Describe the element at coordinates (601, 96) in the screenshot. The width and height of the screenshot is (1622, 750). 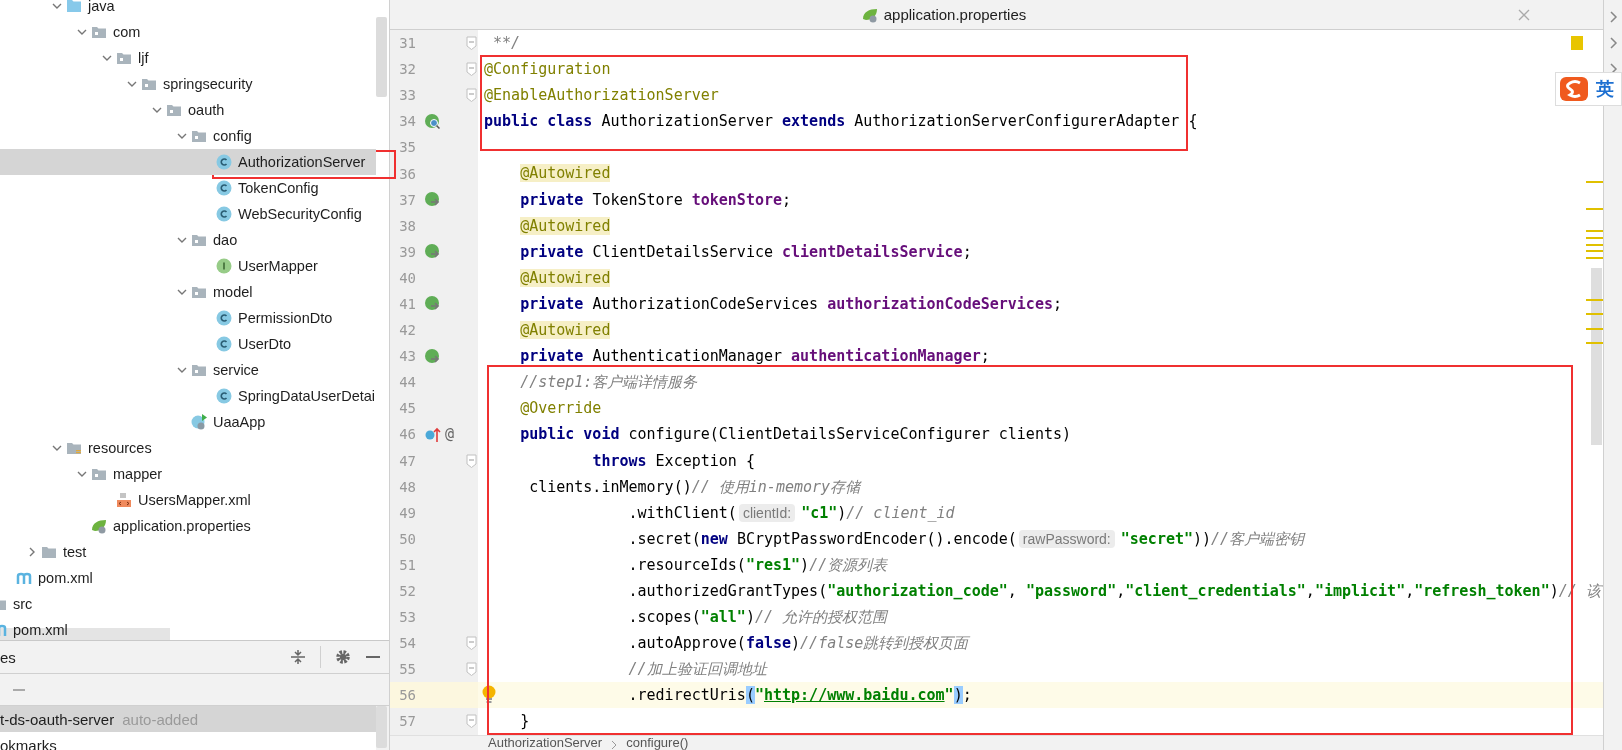
I see `code-line: @EnableAuthorizationServer` at that location.